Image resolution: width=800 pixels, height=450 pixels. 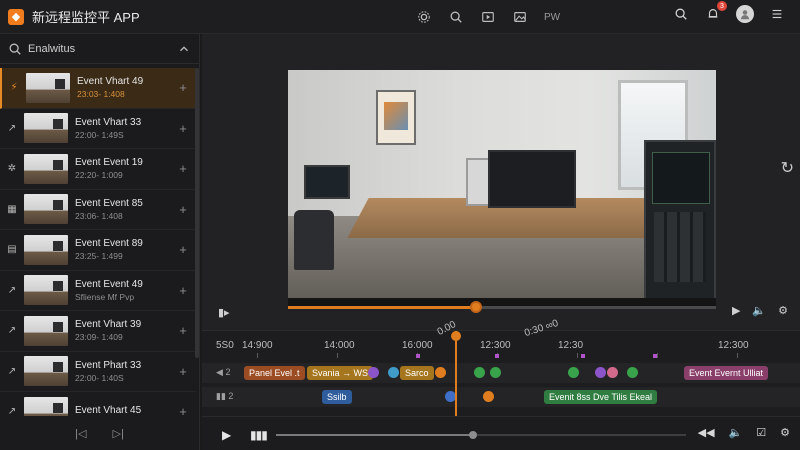 I want to click on play-icon: ▶, so click(x=736, y=310).